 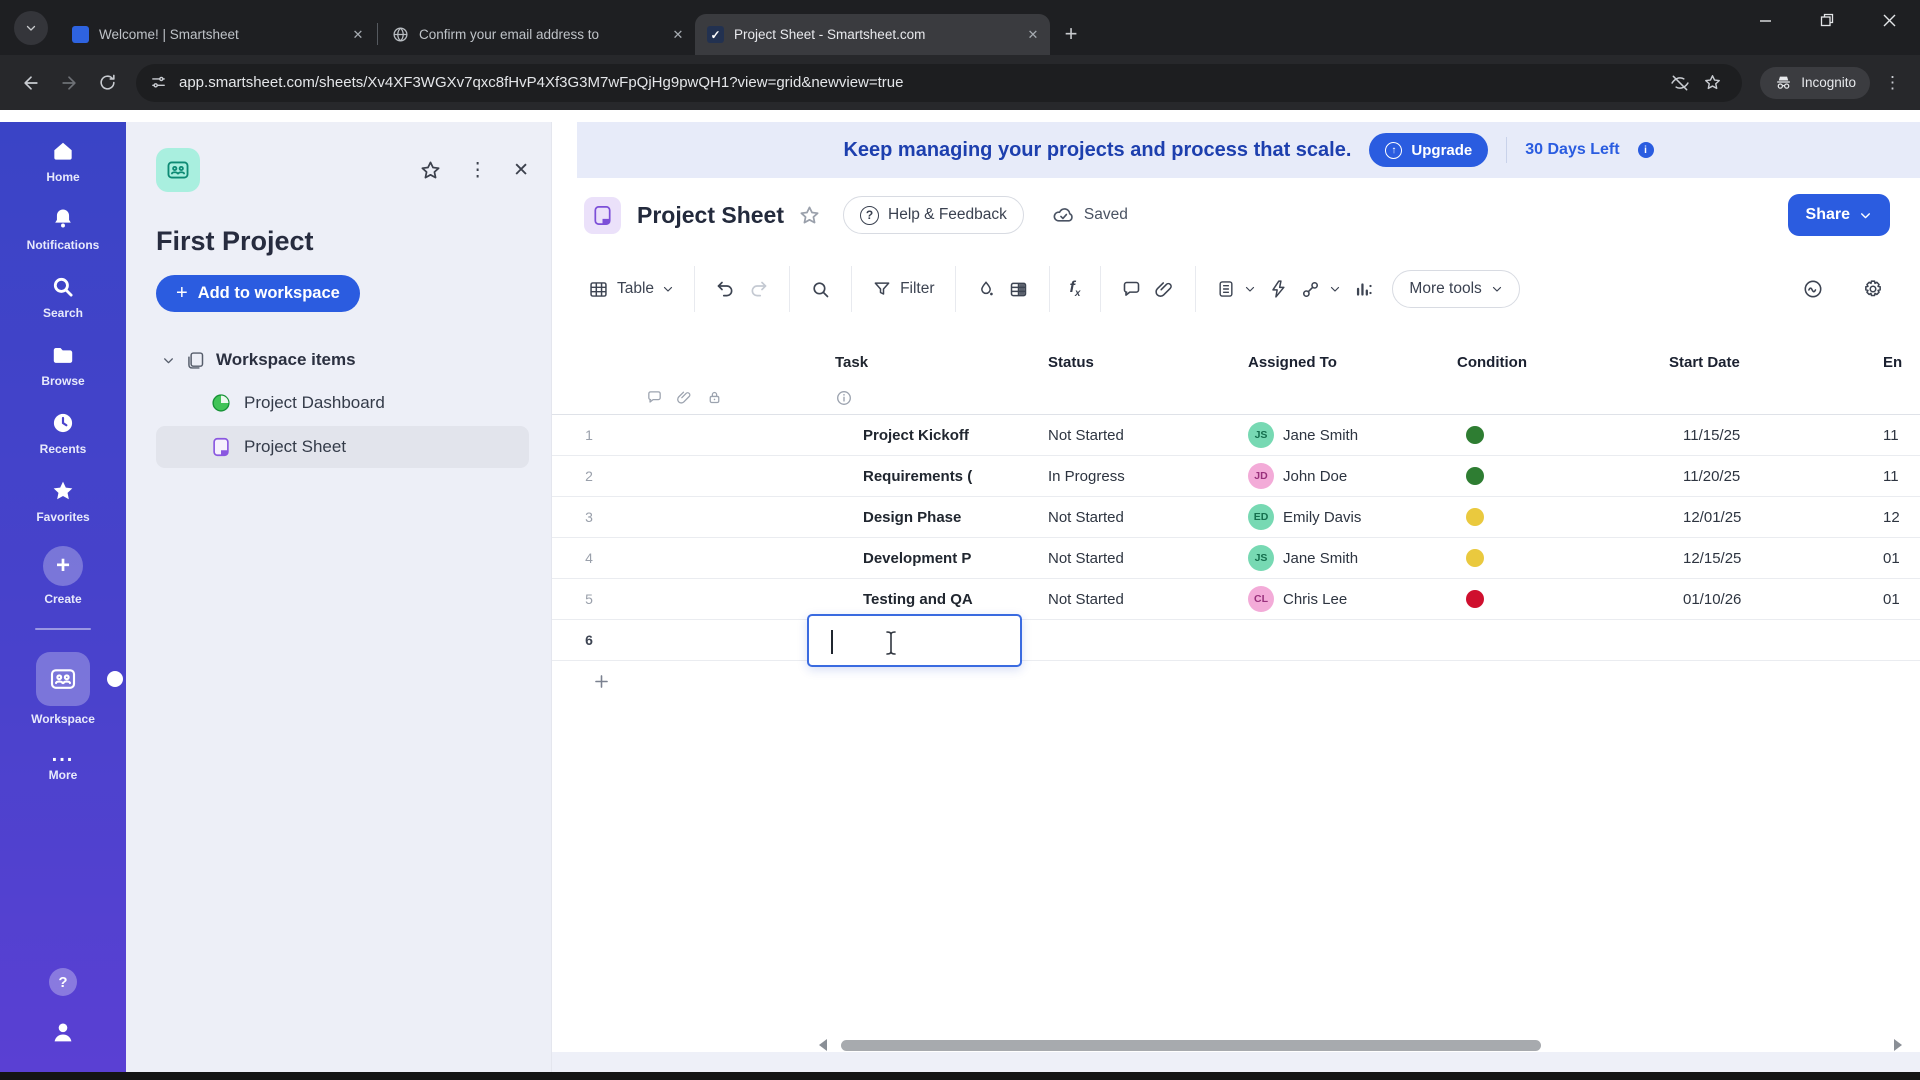 What do you see at coordinates (1338, 517) in the screenshot?
I see `cell-assigned-to: ED Emily Davis` at bounding box center [1338, 517].